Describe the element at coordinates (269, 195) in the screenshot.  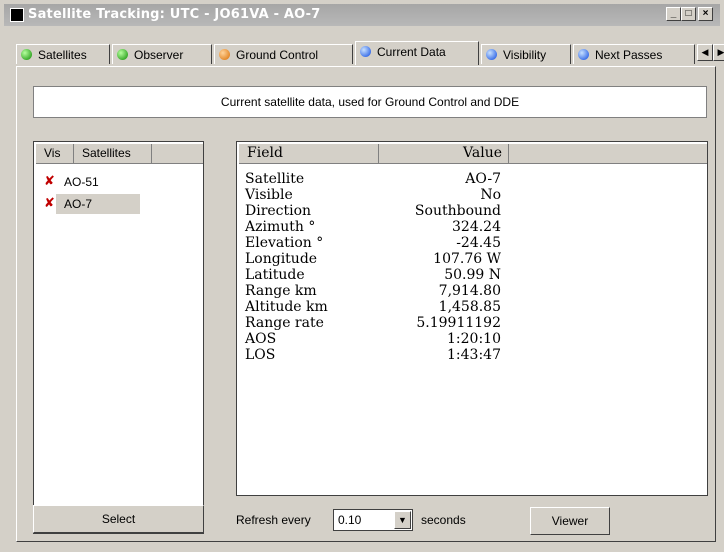
I see `field-label: Visible` at that location.